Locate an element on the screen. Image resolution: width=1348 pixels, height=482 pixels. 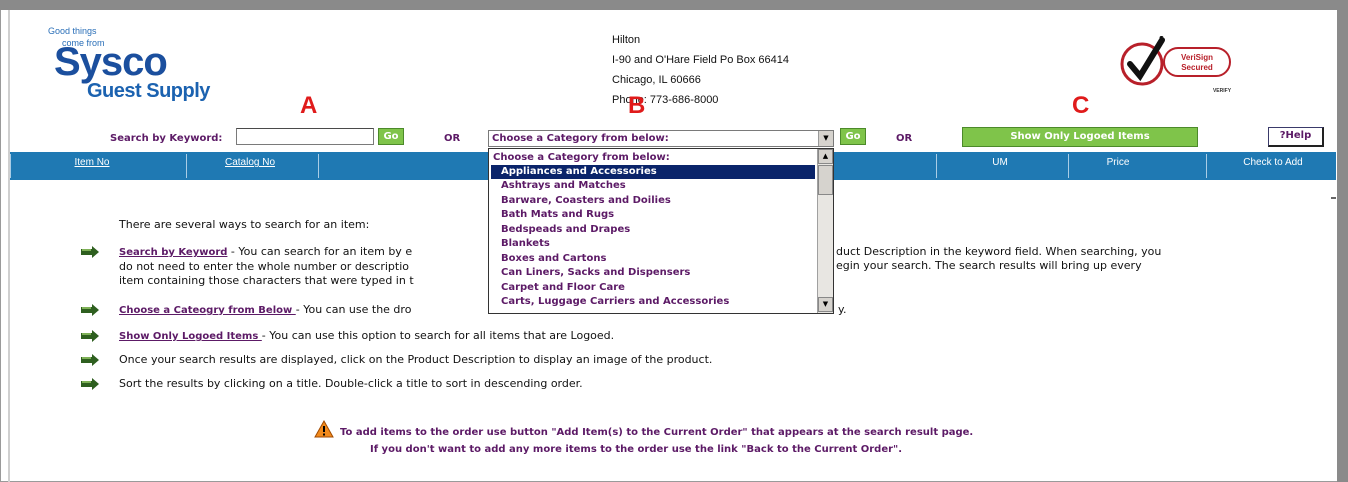
keyword-go-button: Go is located at coordinates (391, 136).